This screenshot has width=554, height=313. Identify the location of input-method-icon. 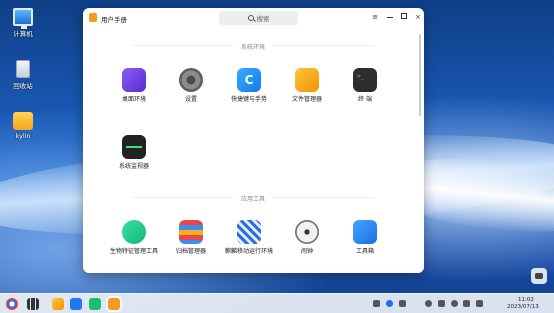
(389, 303).